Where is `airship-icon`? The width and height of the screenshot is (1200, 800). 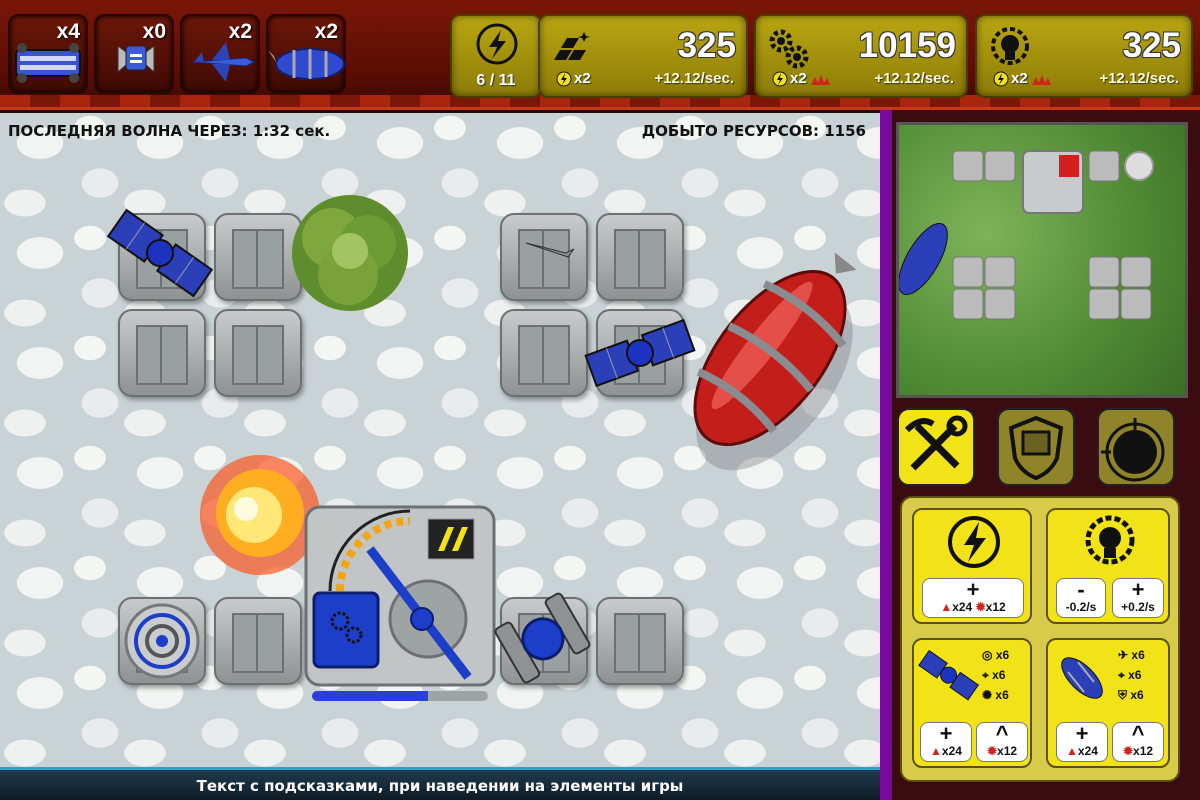
airship-icon is located at coordinates (1082, 678).